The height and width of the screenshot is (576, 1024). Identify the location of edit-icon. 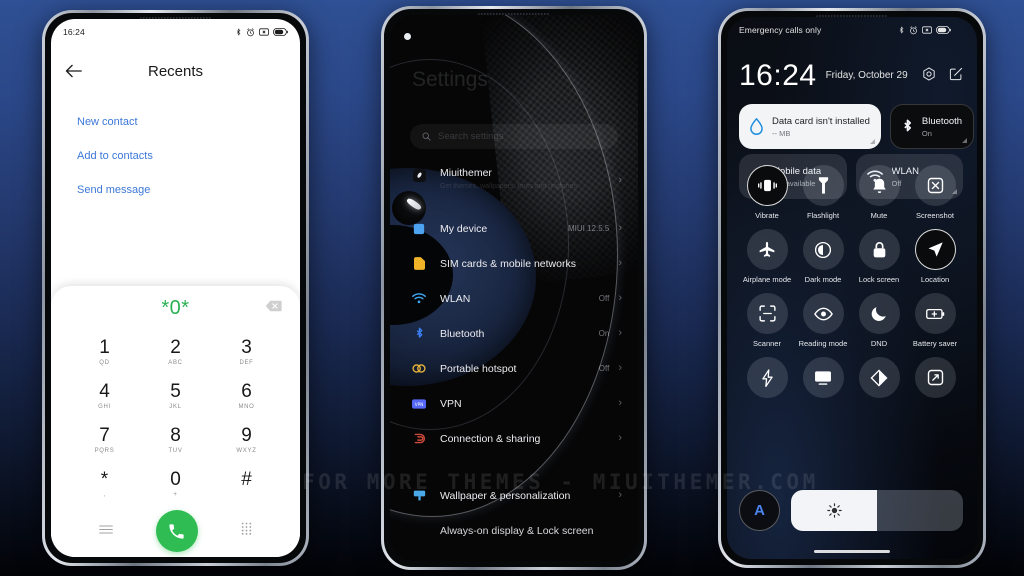
(956, 73).